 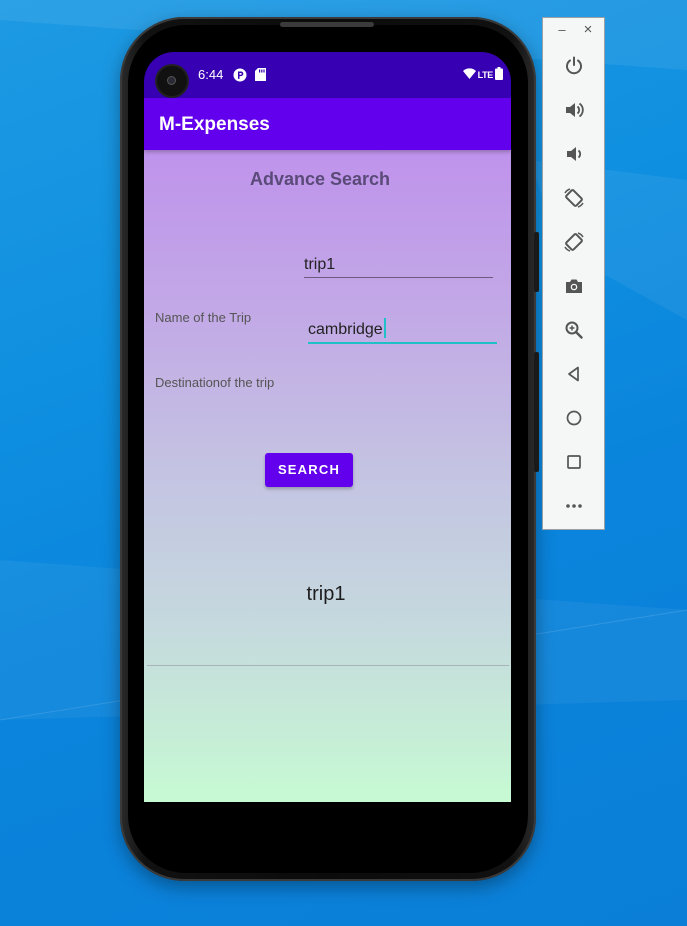 What do you see at coordinates (562, 30) in the screenshot?
I see `minimize-icon: –` at bounding box center [562, 30].